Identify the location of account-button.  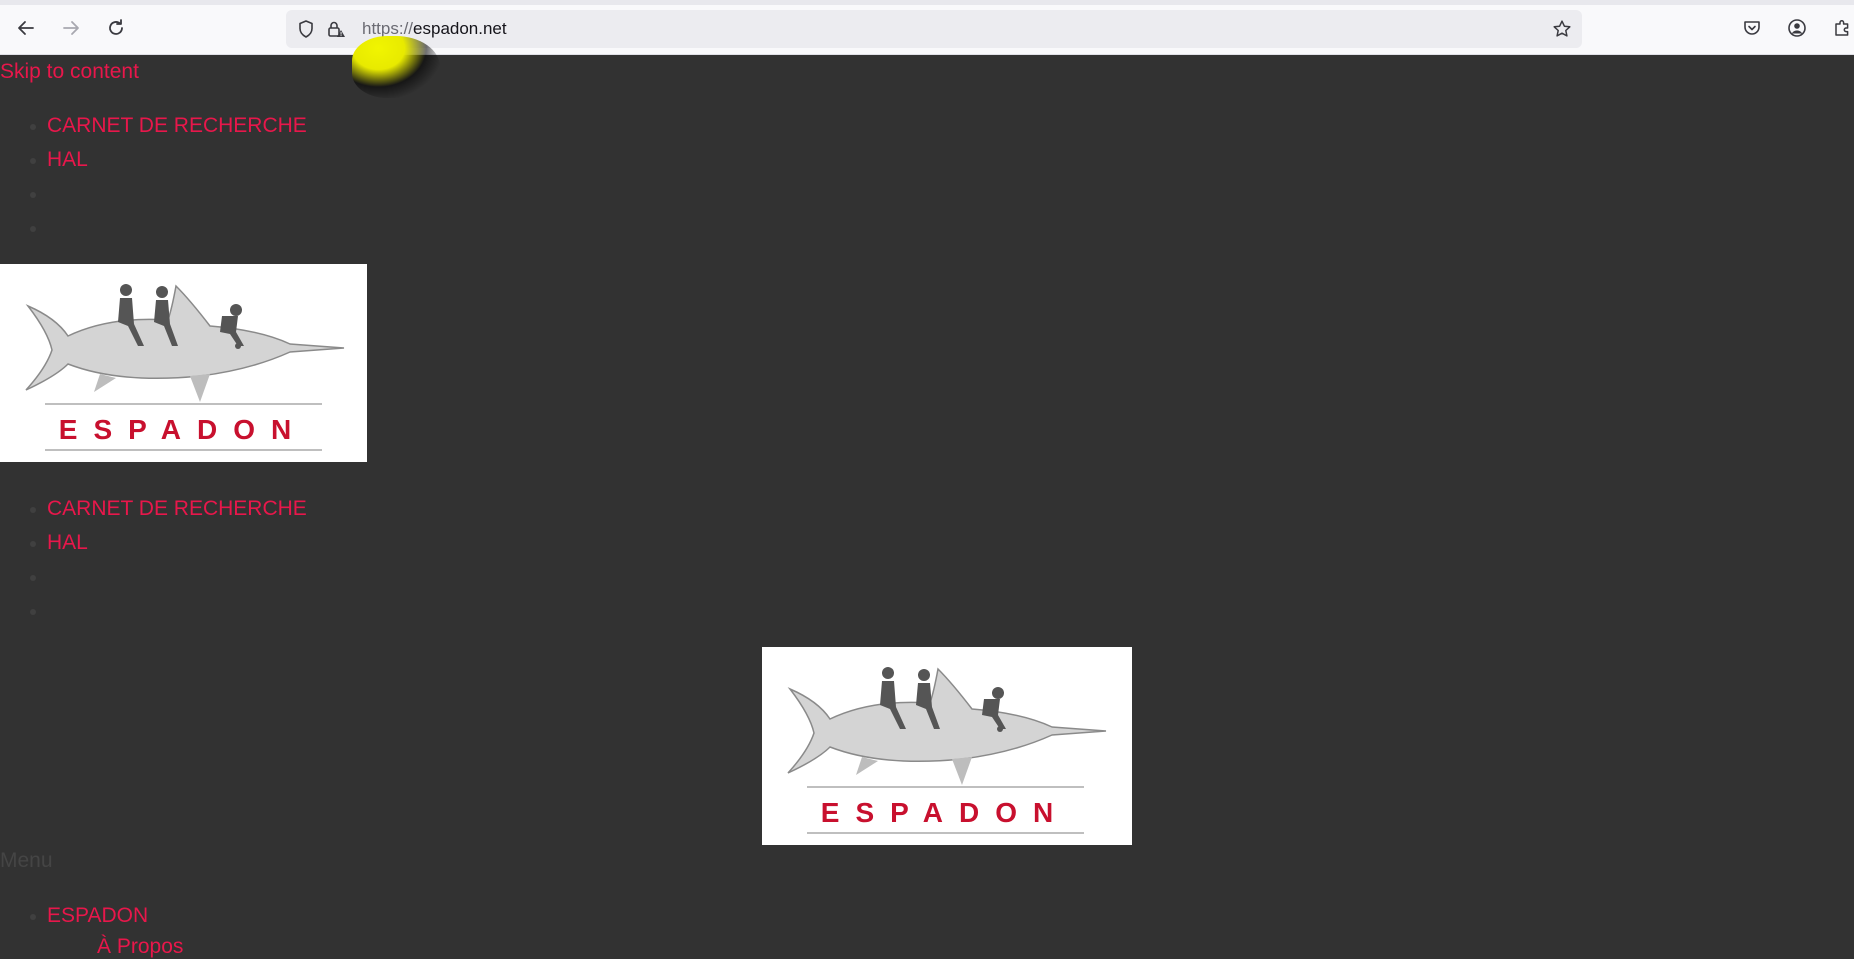
(1797, 28).